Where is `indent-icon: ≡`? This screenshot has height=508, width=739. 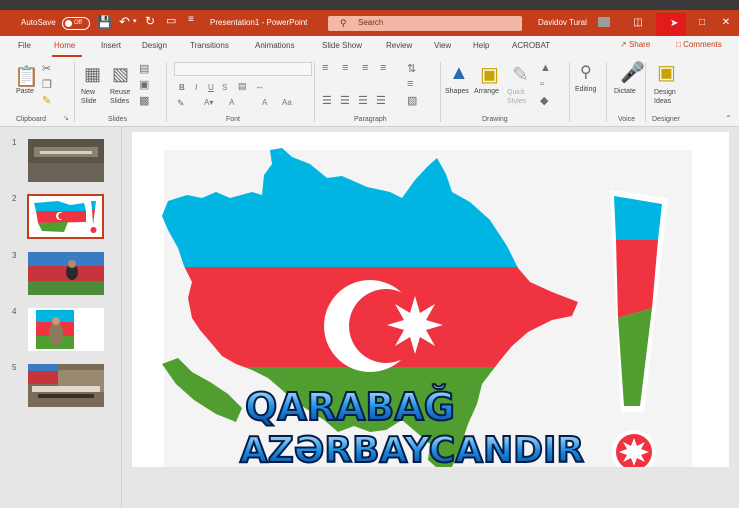 indent-icon: ≡ is located at coordinates (365, 68).